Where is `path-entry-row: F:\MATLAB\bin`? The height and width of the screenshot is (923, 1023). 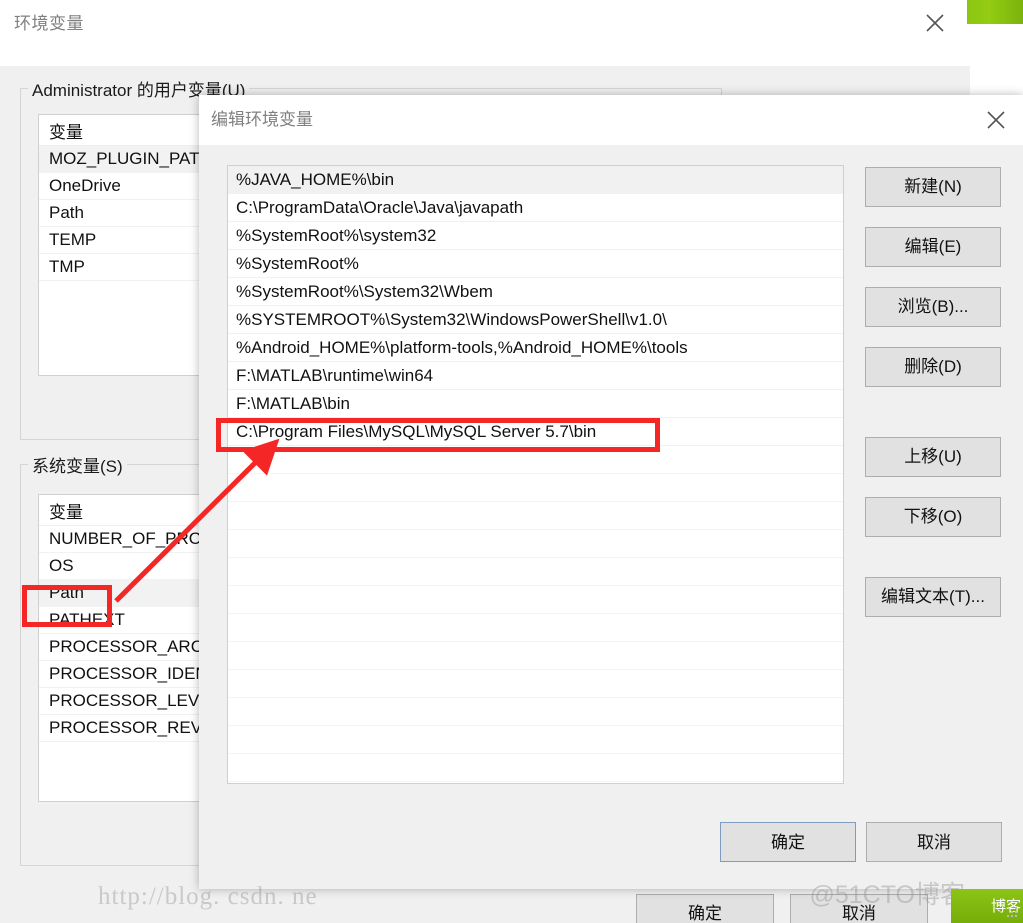 path-entry-row: F:\MATLAB\bin is located at coordinates (535, 404).